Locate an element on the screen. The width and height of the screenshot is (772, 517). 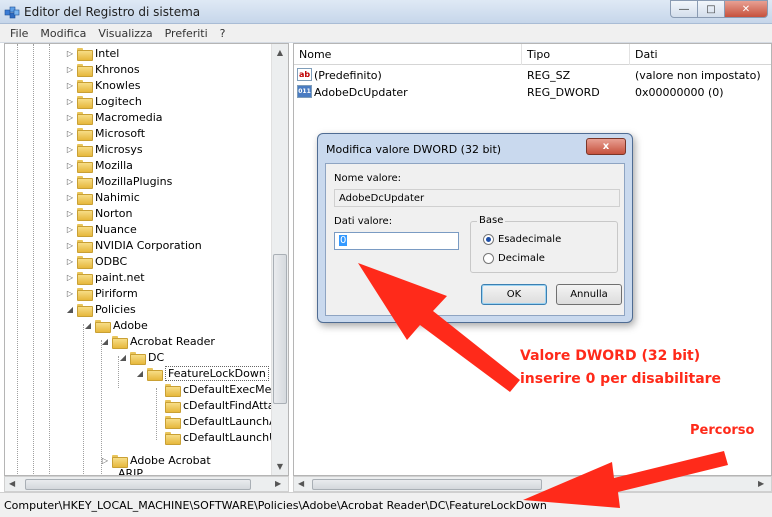
annotation-path-label: Percorso is located at coordinates (722, 430).